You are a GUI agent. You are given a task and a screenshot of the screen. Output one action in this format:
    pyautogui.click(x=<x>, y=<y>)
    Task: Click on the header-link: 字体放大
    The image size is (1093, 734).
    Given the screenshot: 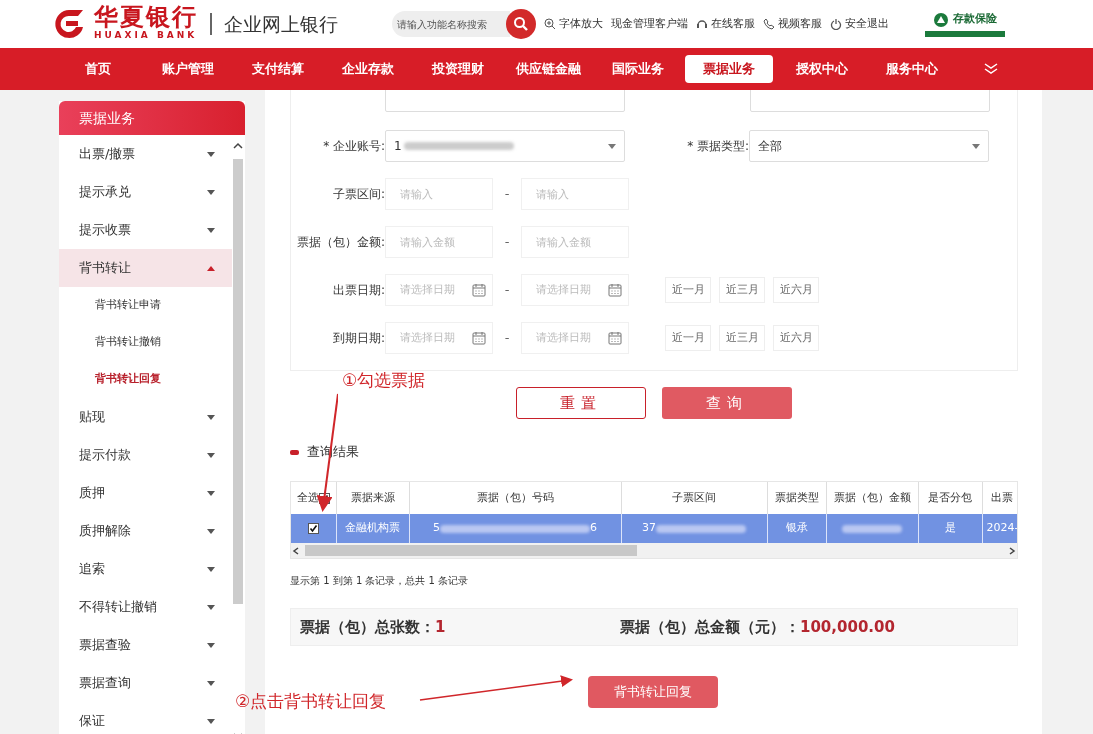 What is the action you would take?
    pyautogui.click(x=573, y=24)
    